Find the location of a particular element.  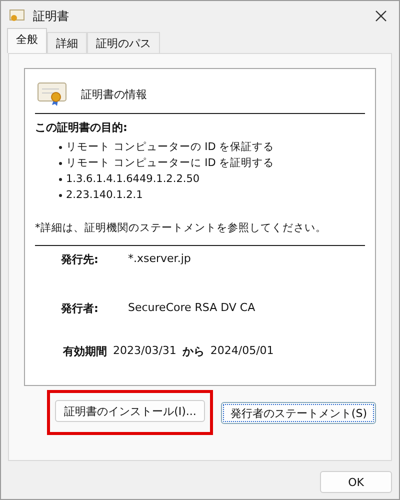

purpose-item: 2.23.140.1.2.1 is located at coordinates (104, 195).